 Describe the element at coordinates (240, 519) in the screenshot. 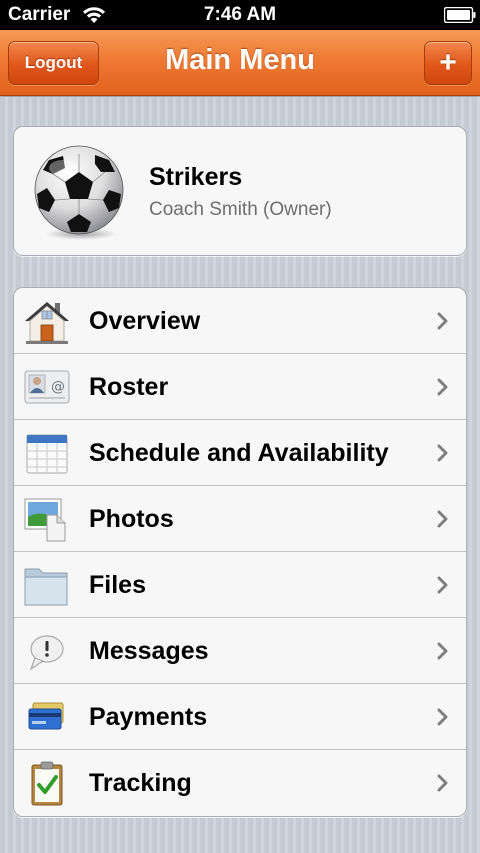

I see `menu-item-photos: Photos` at that location.